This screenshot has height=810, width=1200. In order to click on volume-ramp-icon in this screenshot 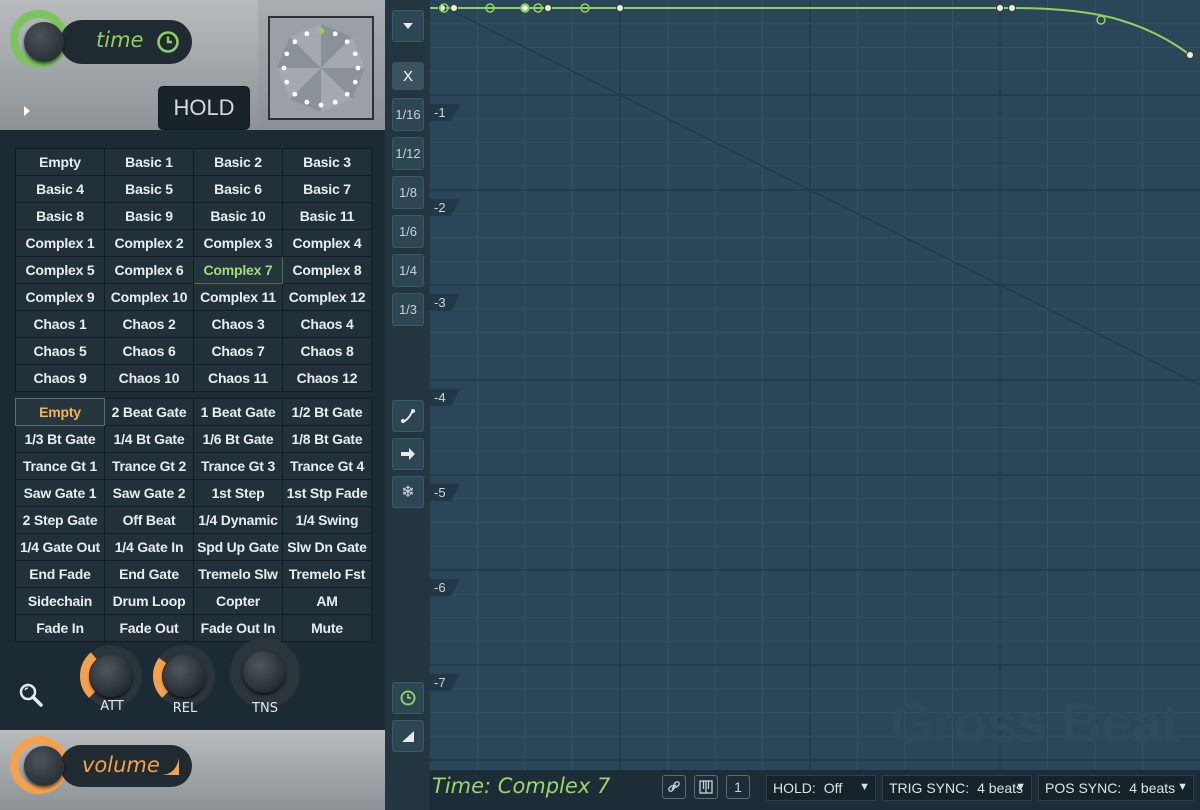, I will do `click(170, 768)`.